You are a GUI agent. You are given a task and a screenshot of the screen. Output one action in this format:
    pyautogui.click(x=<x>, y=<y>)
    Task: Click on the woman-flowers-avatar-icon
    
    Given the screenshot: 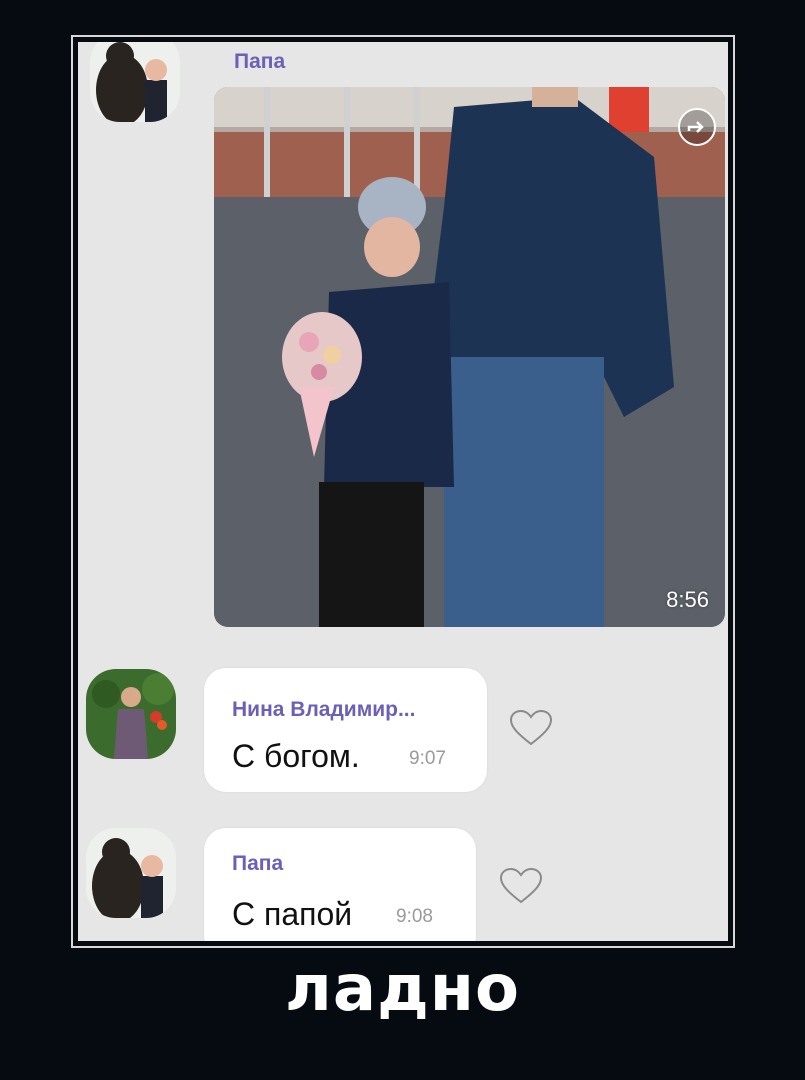 What is the action you would take?
    pyautogui.click(x=131, y=714)
    